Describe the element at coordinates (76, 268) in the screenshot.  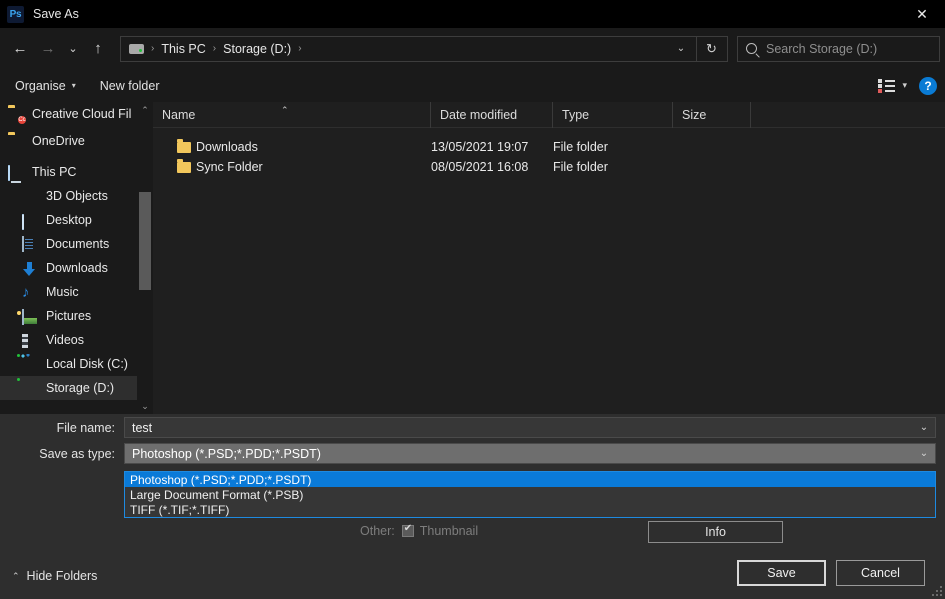
I see `sidebar-item-downloads: Downloads` at that location.